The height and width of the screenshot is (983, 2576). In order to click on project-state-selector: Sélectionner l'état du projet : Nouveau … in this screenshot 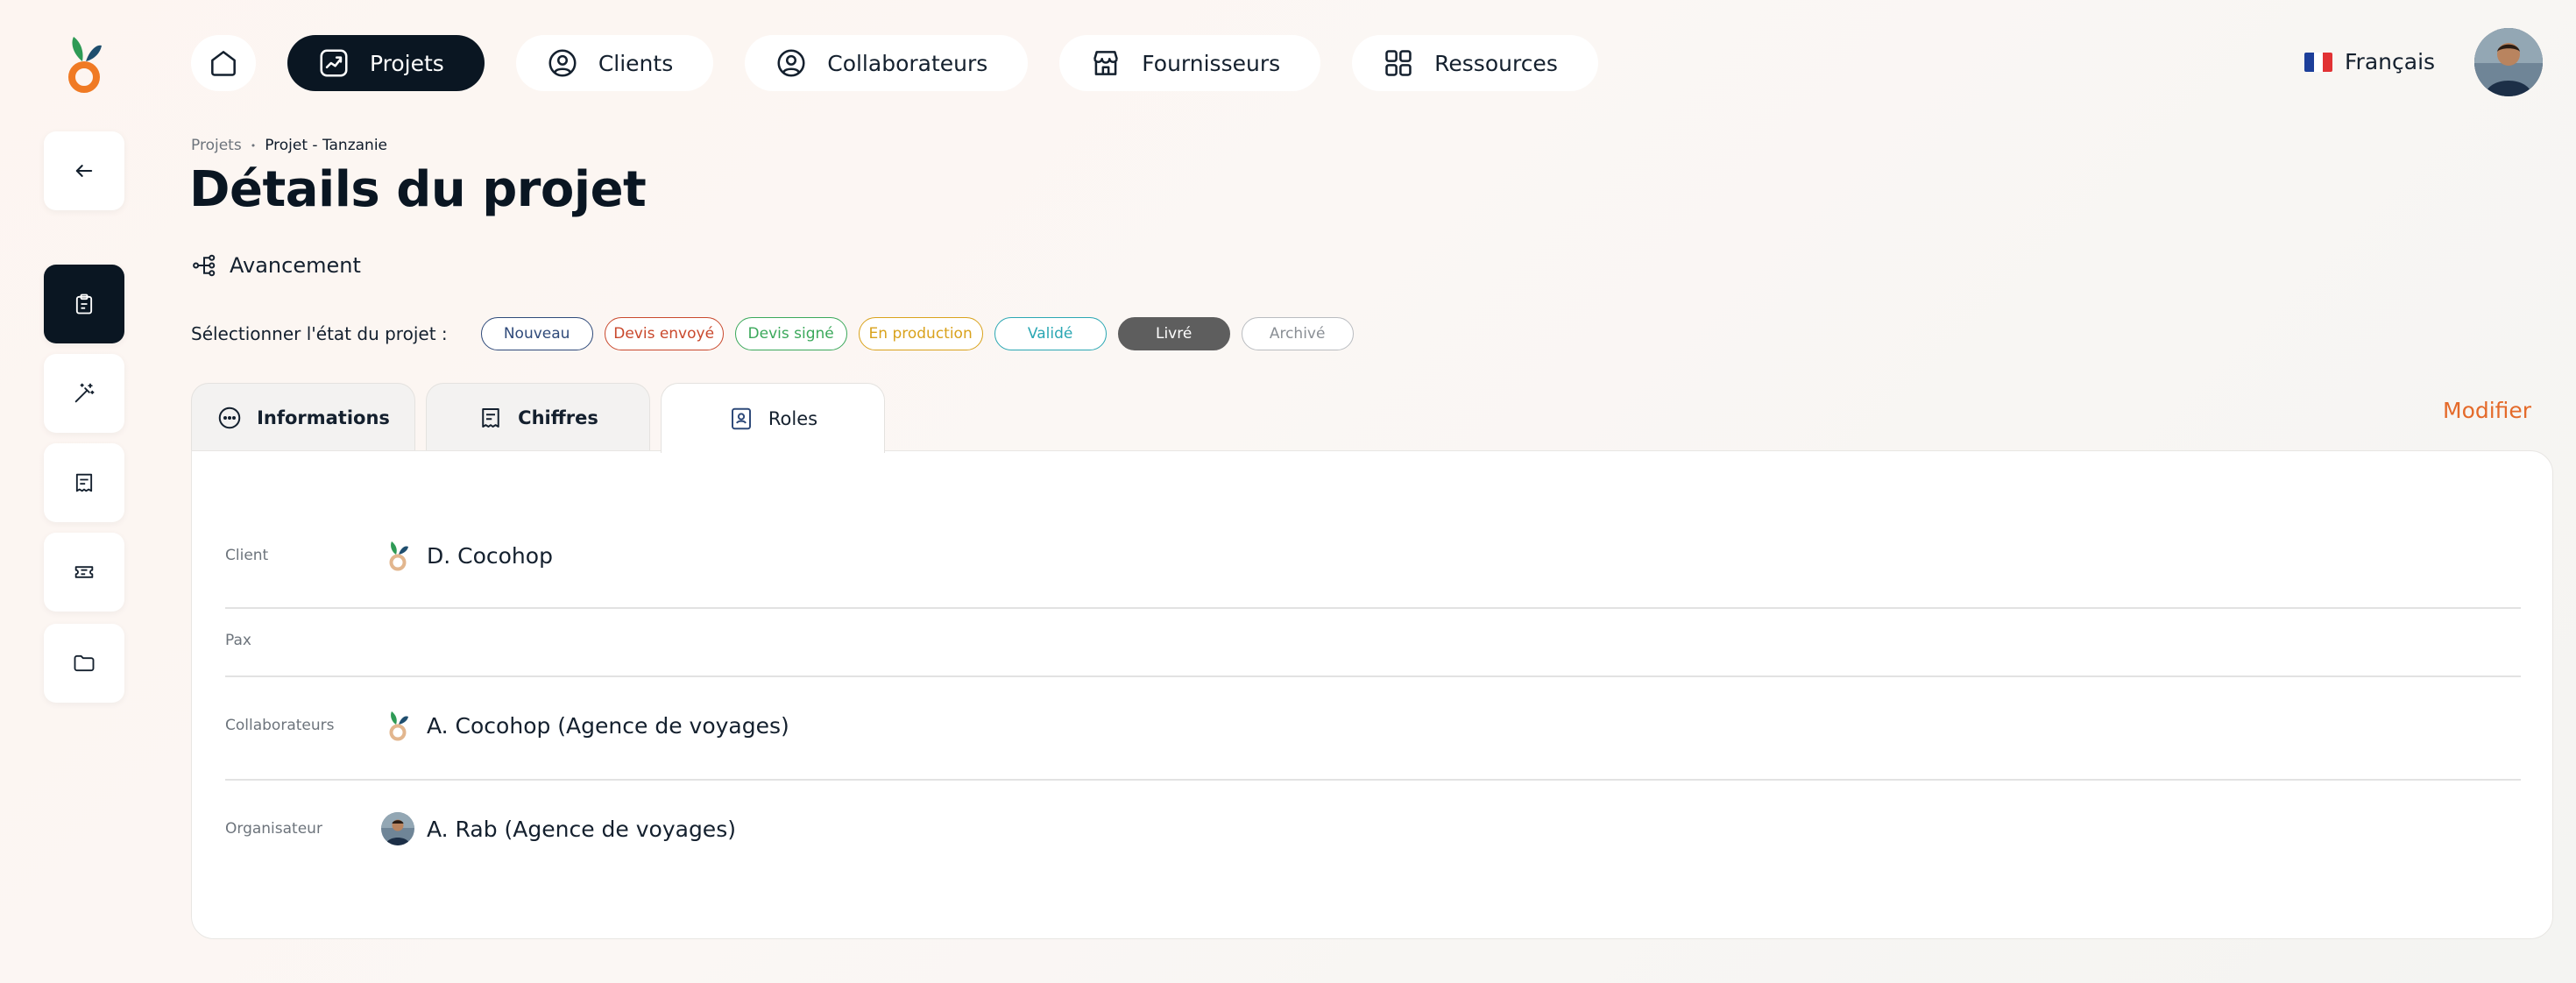, I will do `click(772, 333)`.